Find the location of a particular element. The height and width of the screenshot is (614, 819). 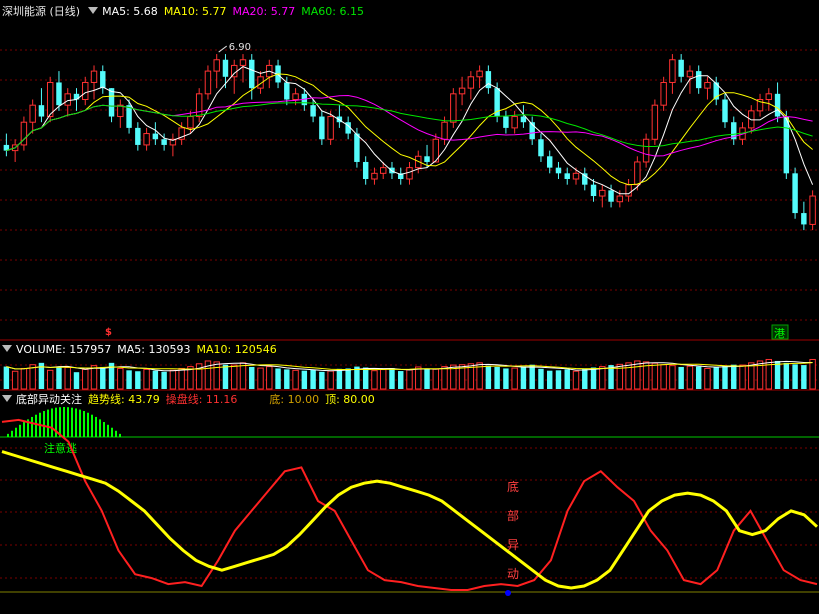

bottom-signal-char: 异 is located at coordinates (513, 545).